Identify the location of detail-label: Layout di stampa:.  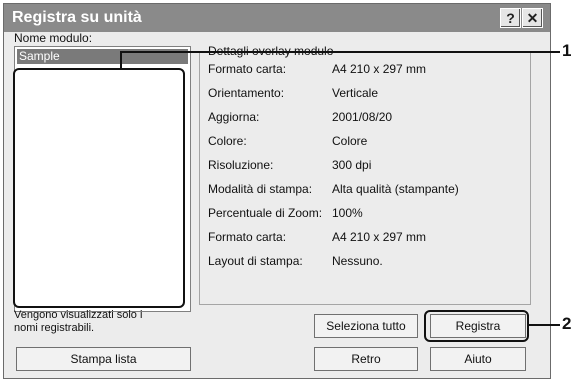
(255, 261).